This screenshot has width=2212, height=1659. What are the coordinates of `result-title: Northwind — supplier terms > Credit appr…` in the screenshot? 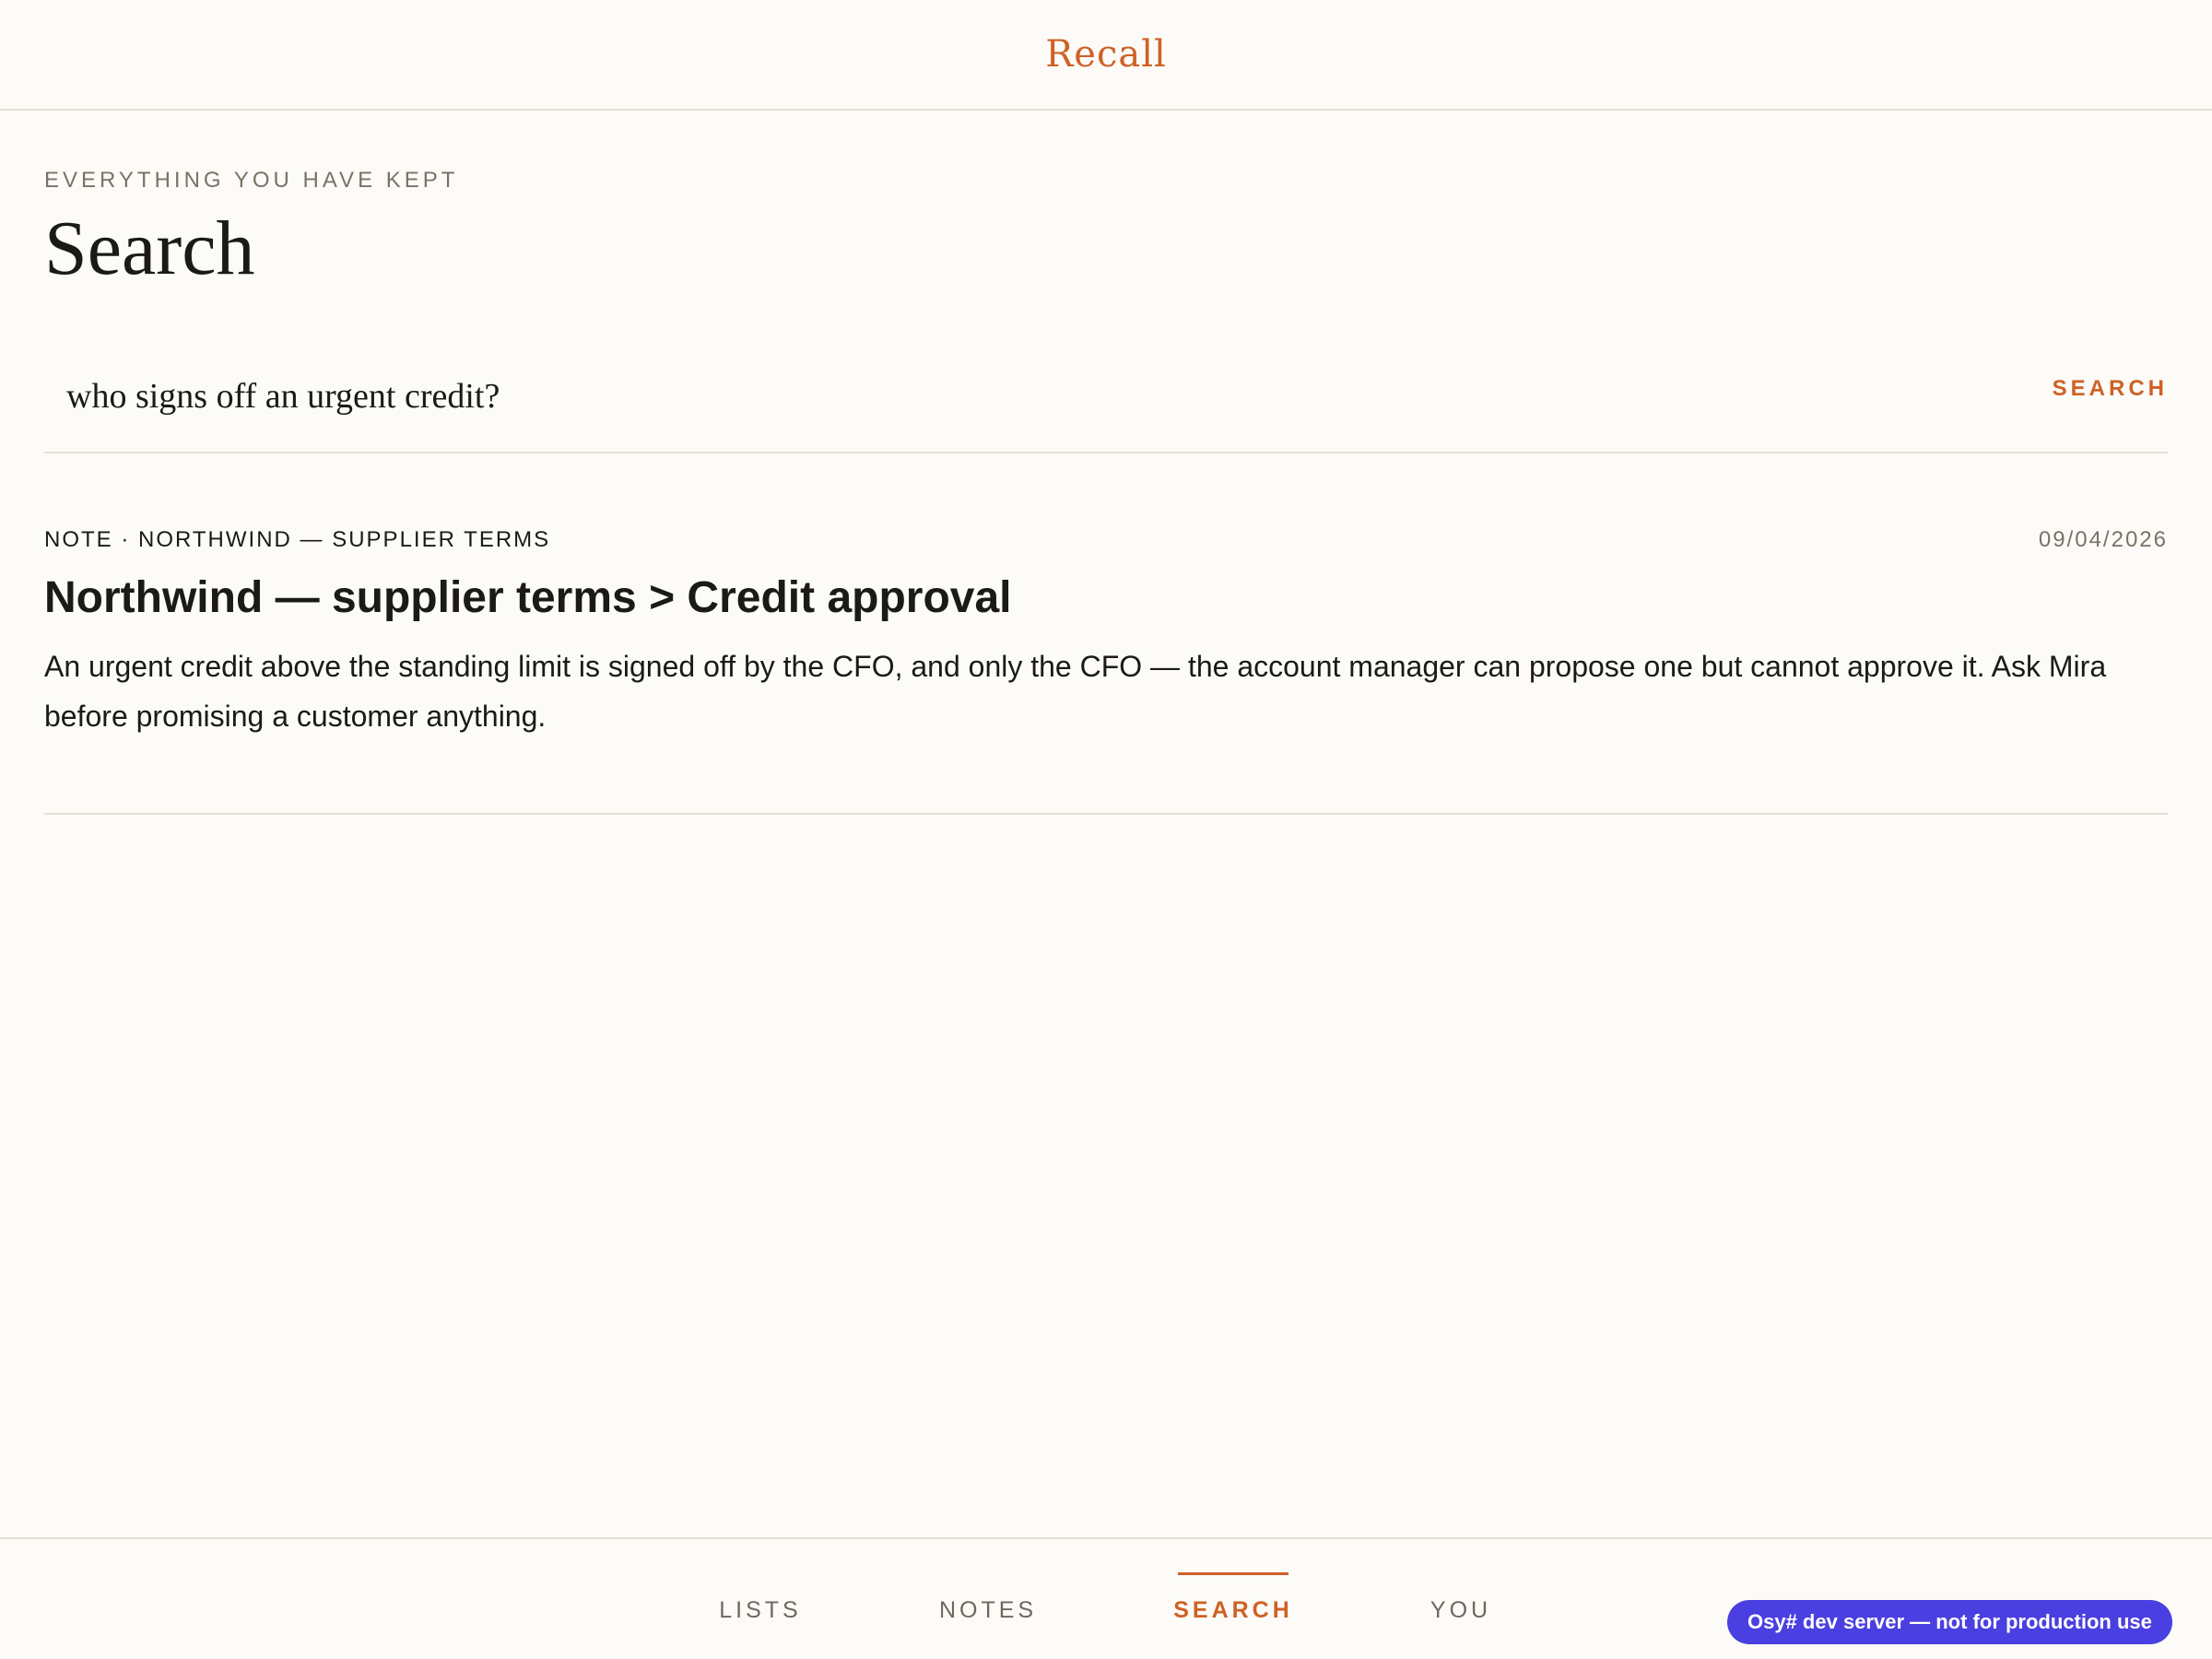 It's located at (528, 598).